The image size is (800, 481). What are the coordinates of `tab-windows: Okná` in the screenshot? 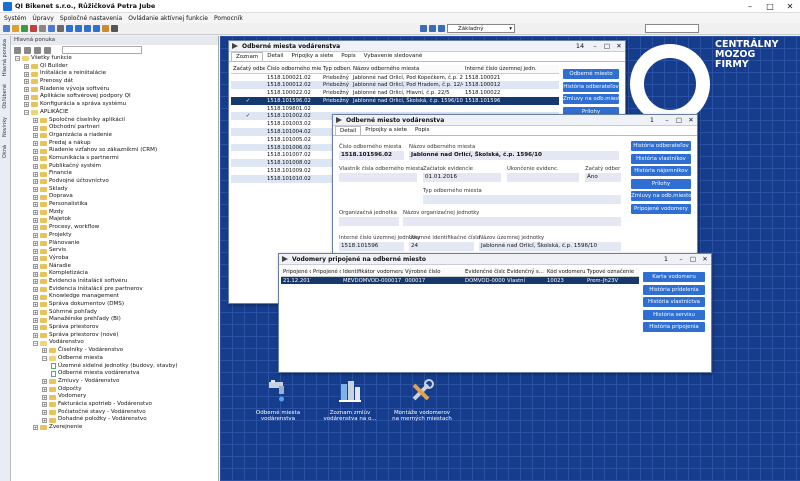 It's located at (5, 151).